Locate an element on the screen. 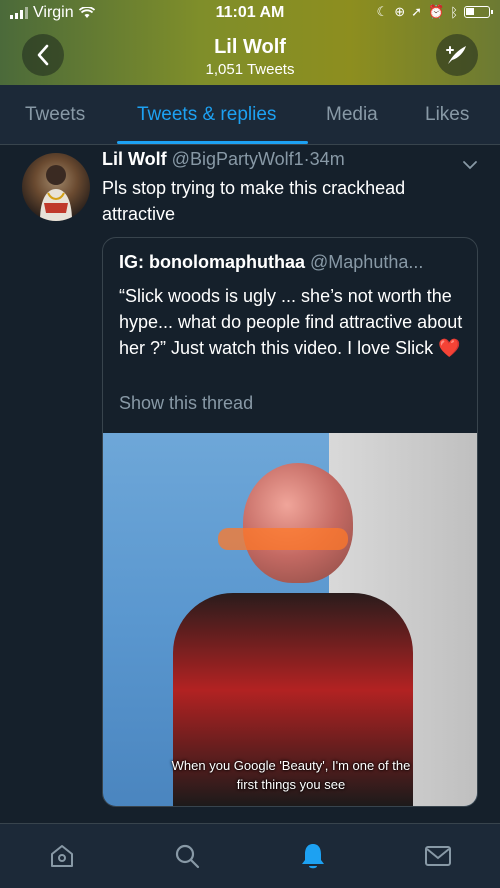 Image resolution: width=500 pixels, height=888 pixels. tab-tweets: Tweets is located at coordinates (55, 115).